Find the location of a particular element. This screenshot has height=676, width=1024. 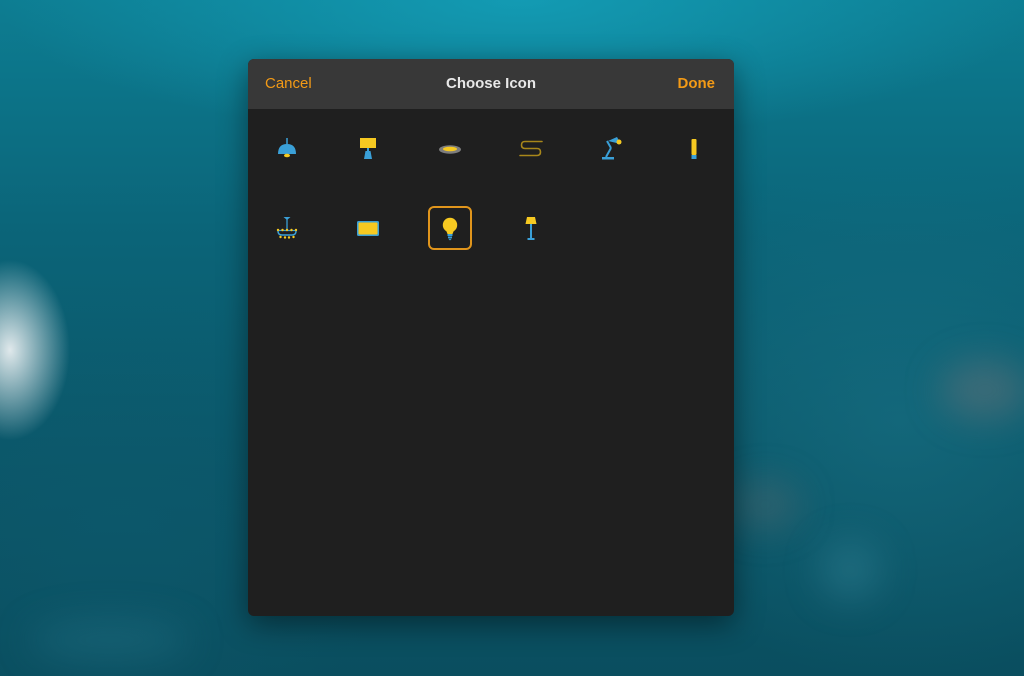

icon-option-light-strip is located at coordinates (531, 149).